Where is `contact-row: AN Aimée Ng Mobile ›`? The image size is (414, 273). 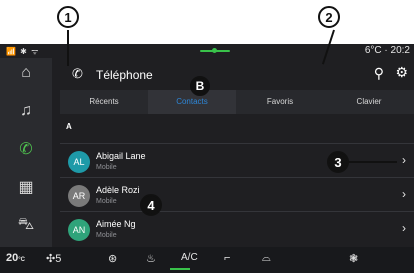
contact-row: AN Aimée Ng Mobile › is located at coordinates (237, 228).